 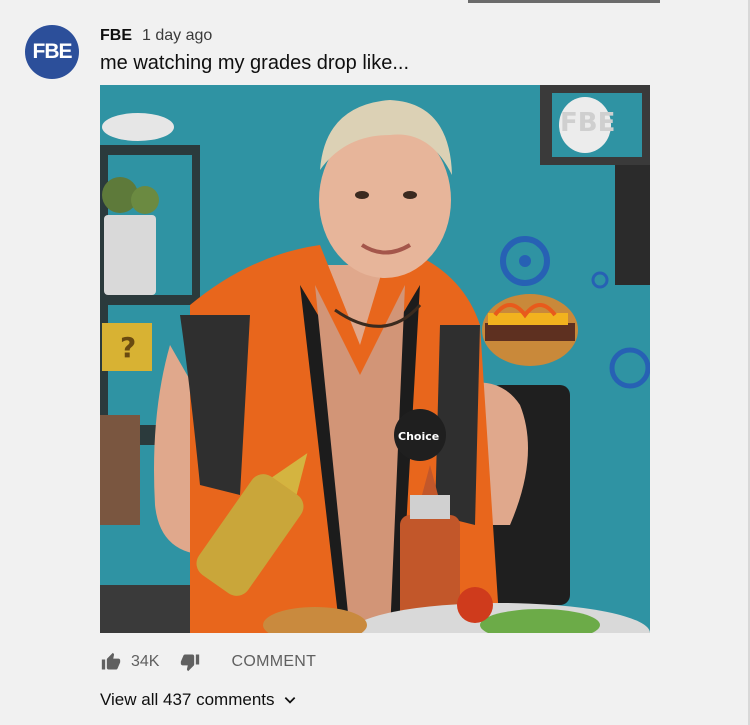 I want to click on view-all-comments-link: View all 437 comments, so click(x=198, y=700).